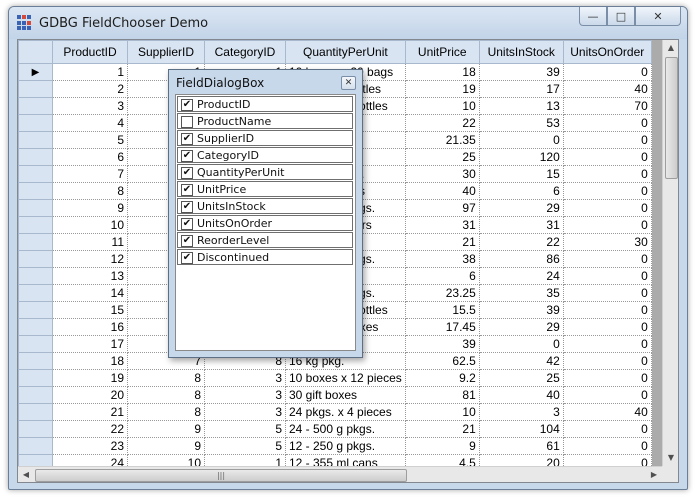 The image size is (698, 499). I want to click on dialog-close-button: ✕, so click(348, 83).